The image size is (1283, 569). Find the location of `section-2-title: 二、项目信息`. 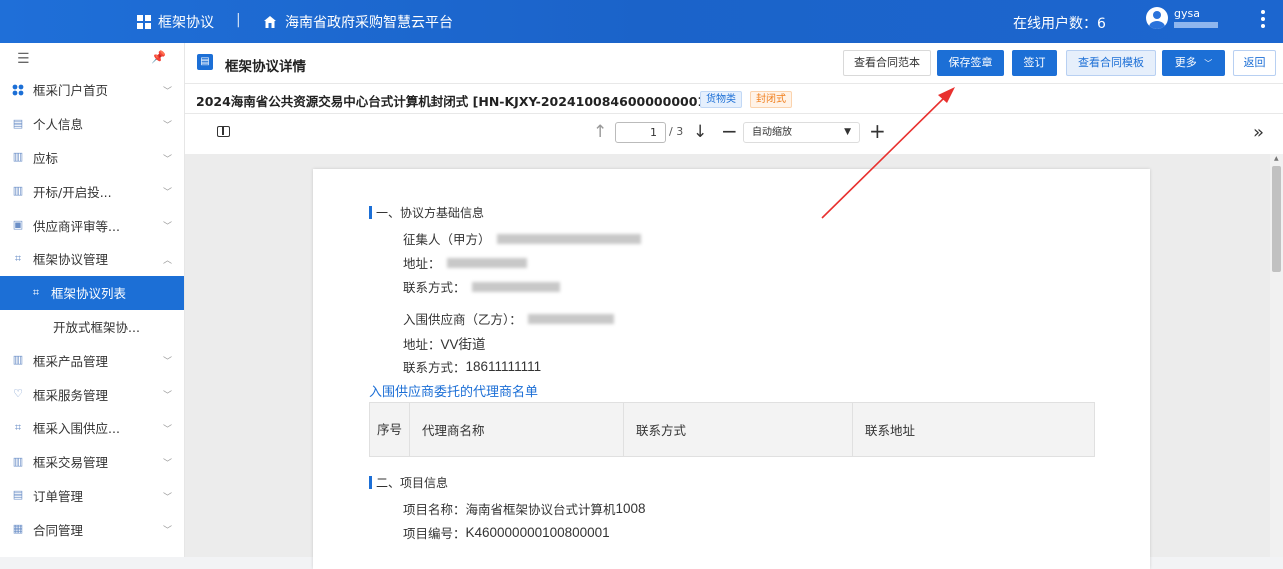

section-2-title: 二、项目信息 is located at coordinates (412, 483).